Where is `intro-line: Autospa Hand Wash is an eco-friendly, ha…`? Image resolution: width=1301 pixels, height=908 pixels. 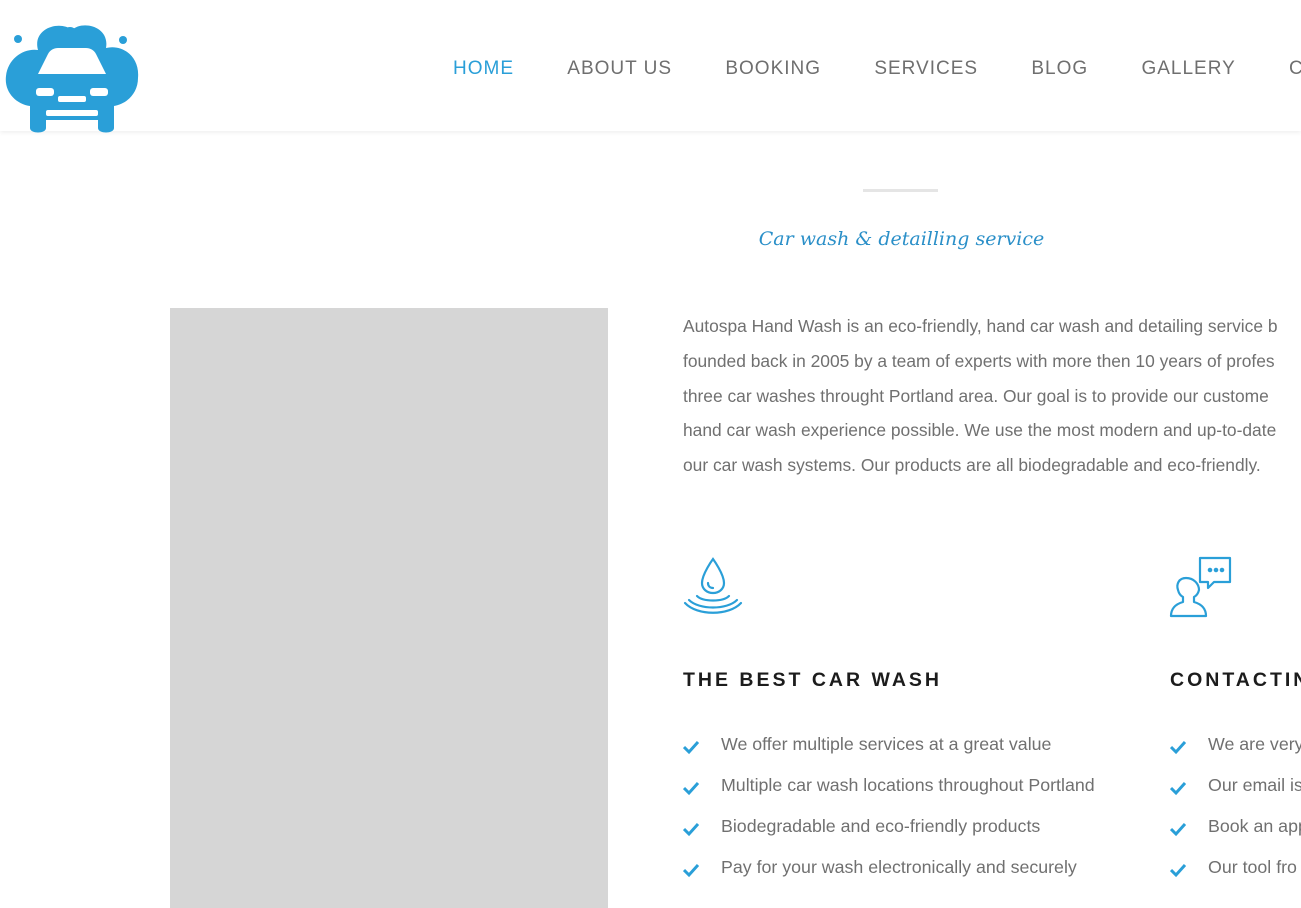 intro-line: Autospa Hand Wash is an eco-friendly, ha… is located at coordinates (980, 326).